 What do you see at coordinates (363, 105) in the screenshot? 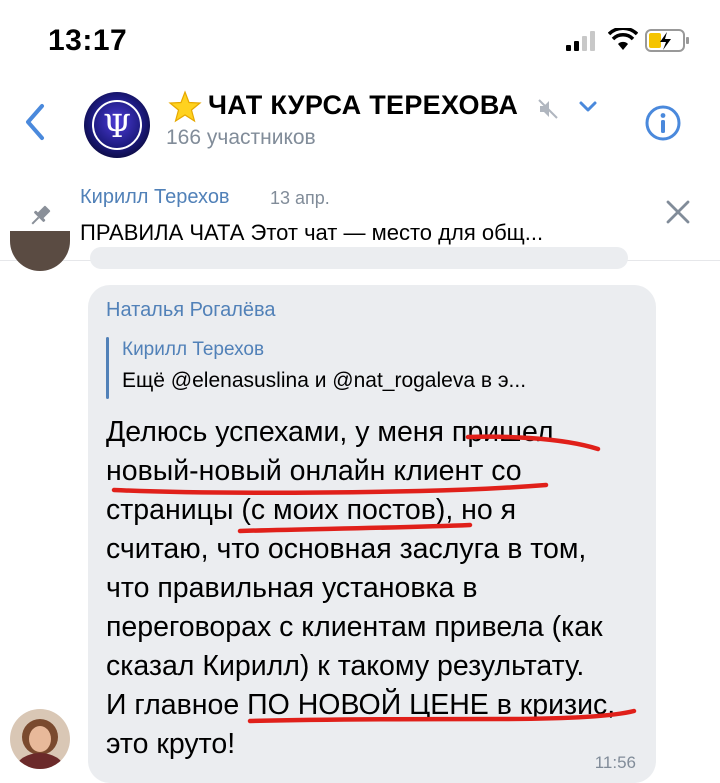
I see `chat-title: ЧАТ КУРСА ТЕРЕХОВА` at bounding box center [363, 105].